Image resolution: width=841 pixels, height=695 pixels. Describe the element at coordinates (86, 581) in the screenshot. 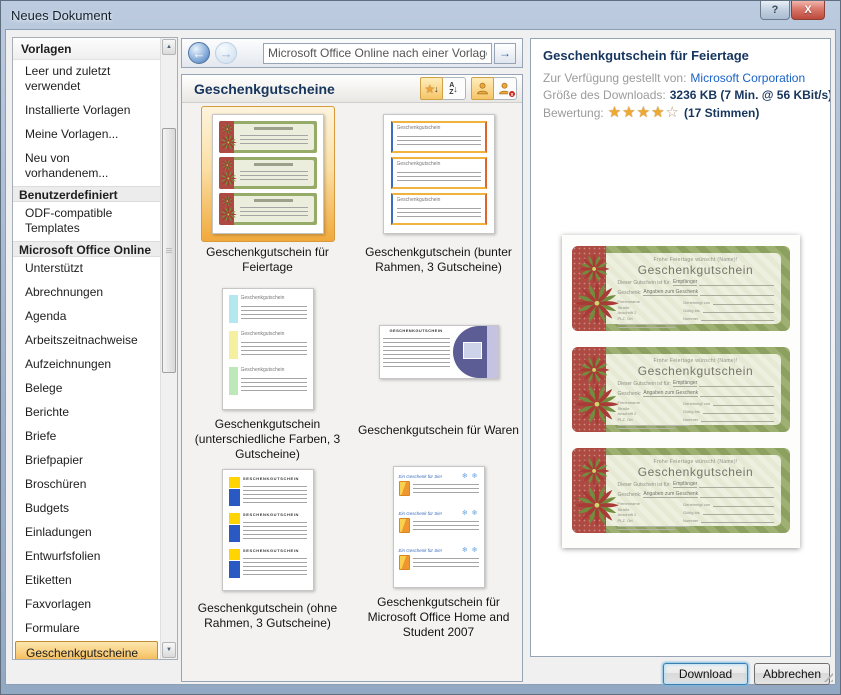

I see `sidebar-item-etiketten: Etiketten` at that location.